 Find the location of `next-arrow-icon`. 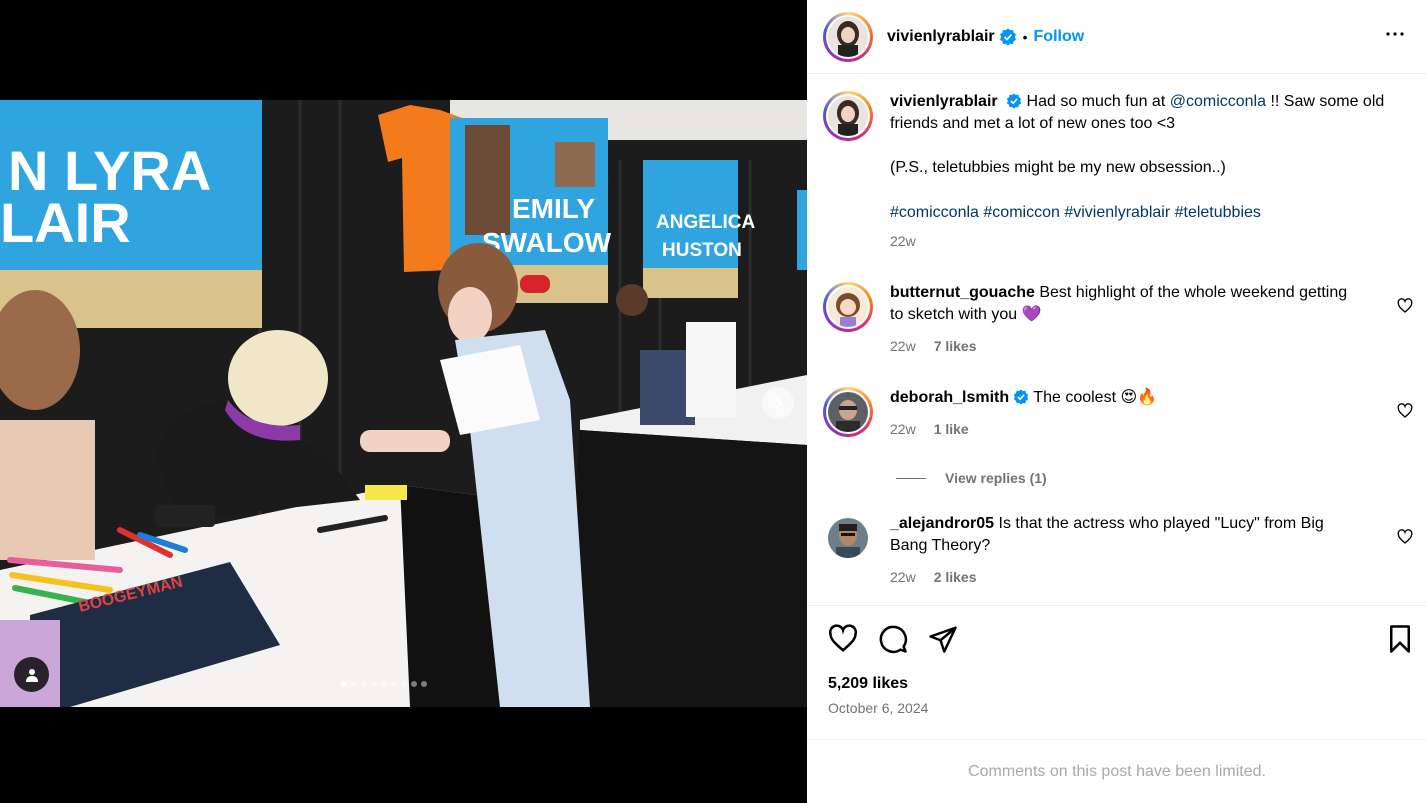

next-arrow-icon is located at coordinates (779, 403).